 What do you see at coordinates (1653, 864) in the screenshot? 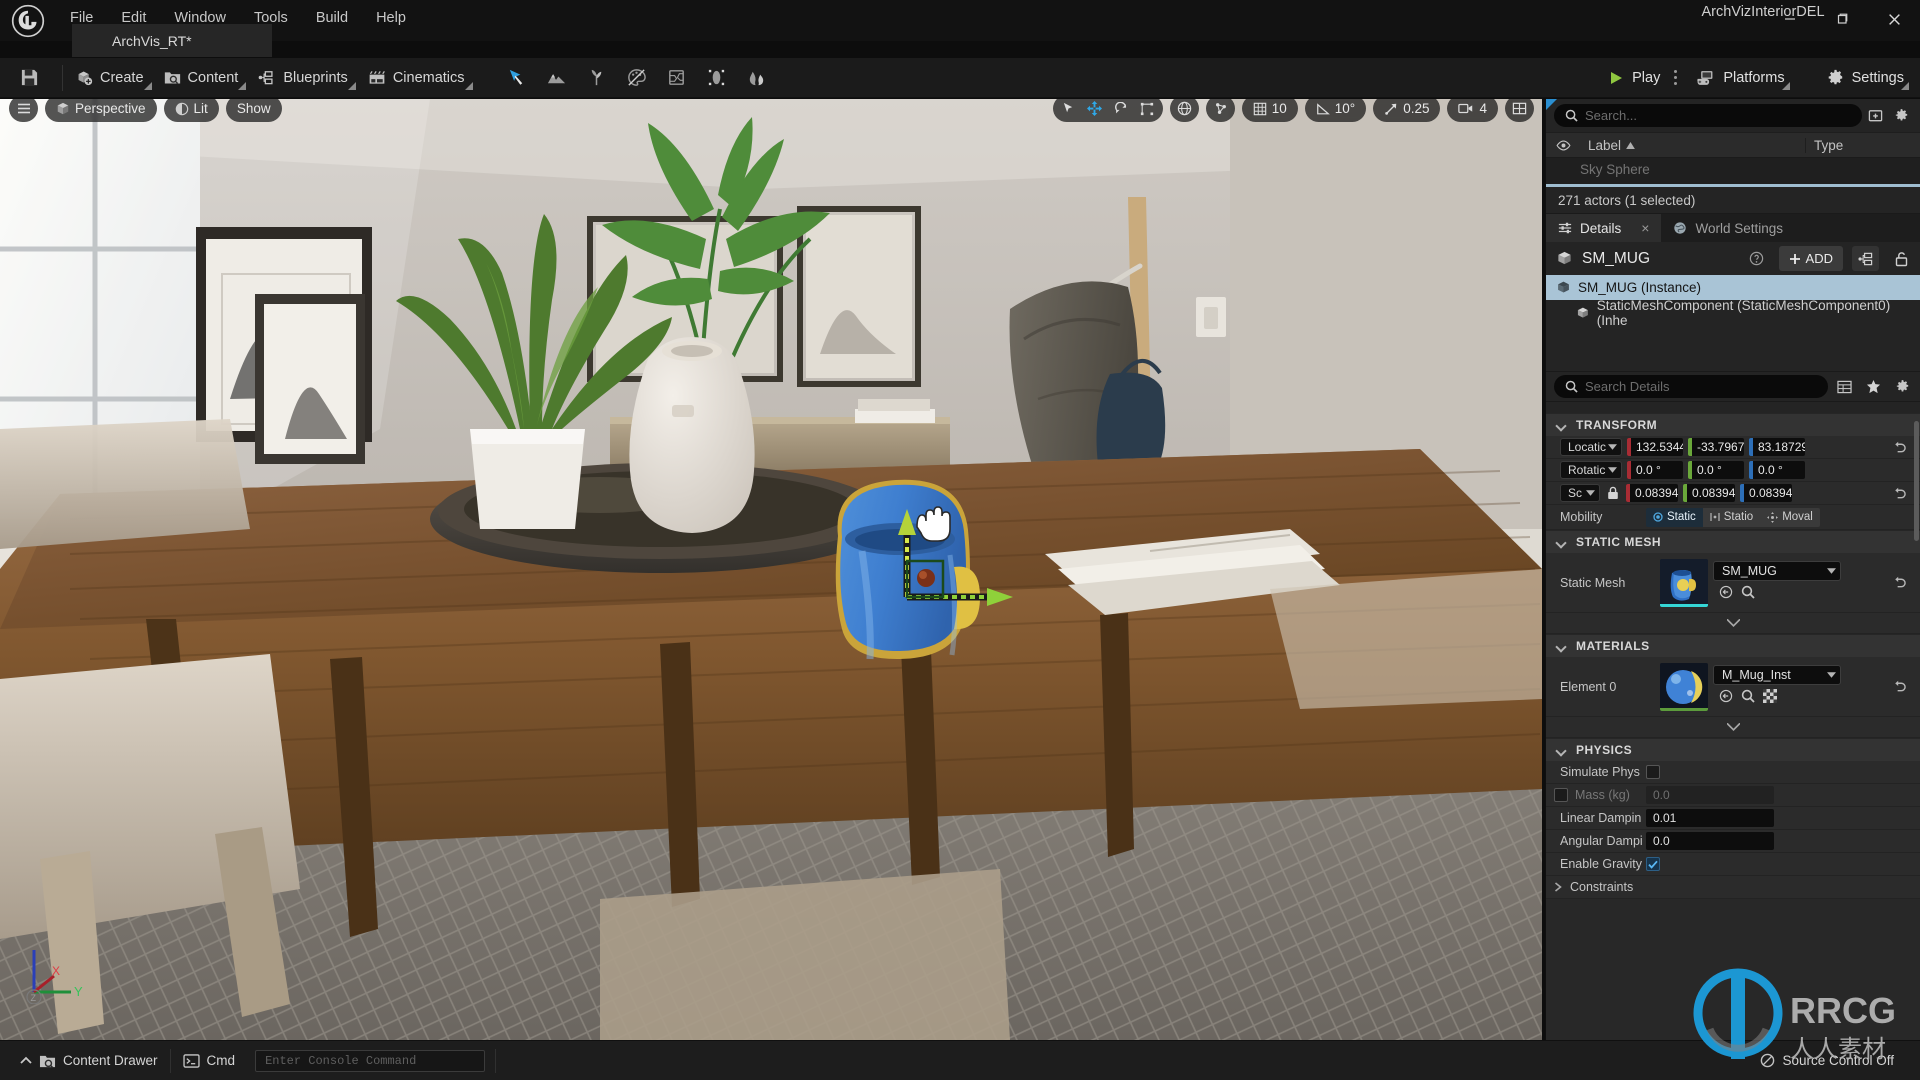
I see `enable-gravity-checkbox` at bounding box center [1653, 864].